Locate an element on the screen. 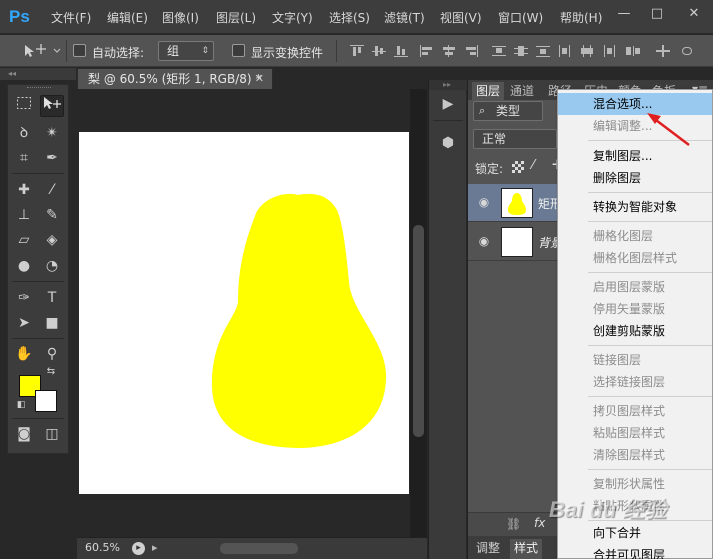 Image resolution: width=713 pixels, height=559 pixels. menu-item-rasterize-layer: 栅格化图层 is located at coordinates (635, 236).